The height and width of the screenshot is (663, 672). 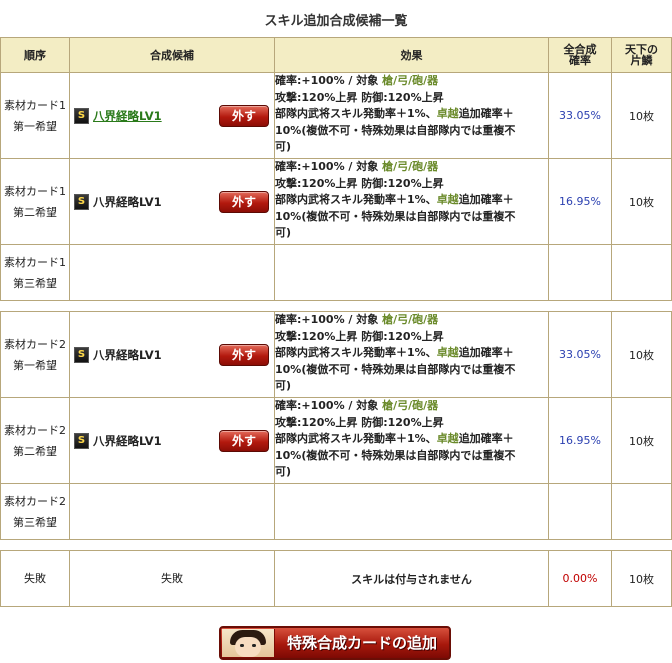 I want to click on order-label: 素材カード2 第三希望, so click(x=35, y=511).